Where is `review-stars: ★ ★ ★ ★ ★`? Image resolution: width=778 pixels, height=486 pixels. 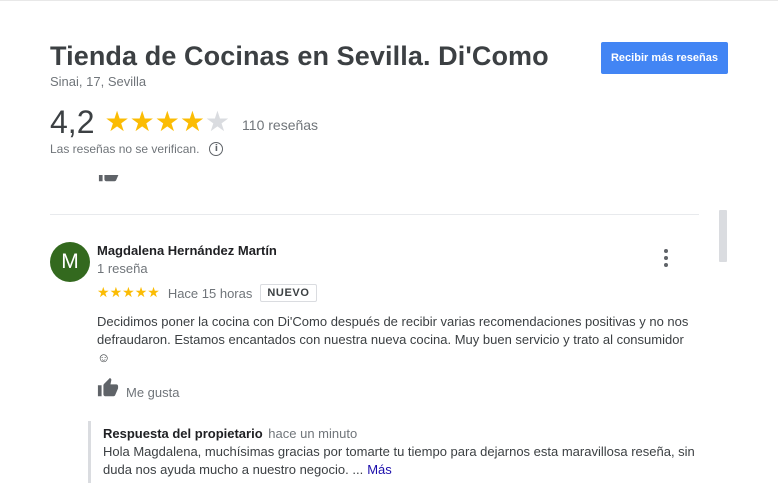 review-stars: ★ ★ ★ ★ ★ is located at coordinates (128, 293).